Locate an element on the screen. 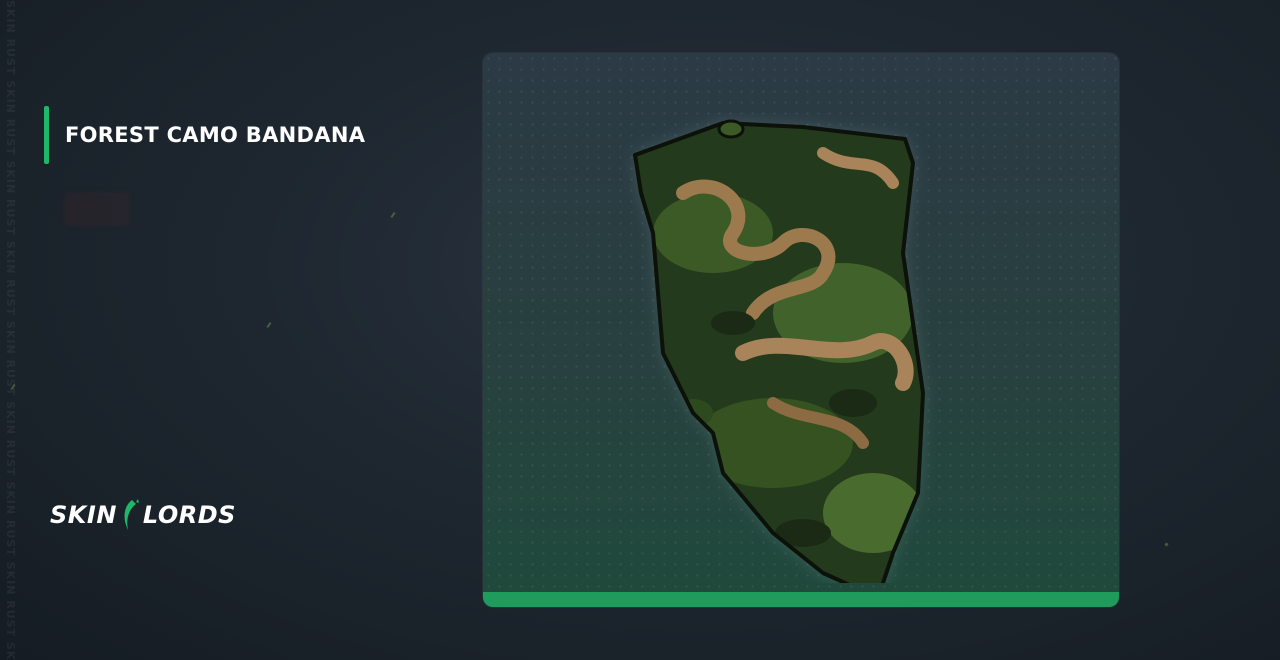 The width and height of the screenshot is (1280, 660). brand-logo-left: SKIN is located at coordinates (83, 515).